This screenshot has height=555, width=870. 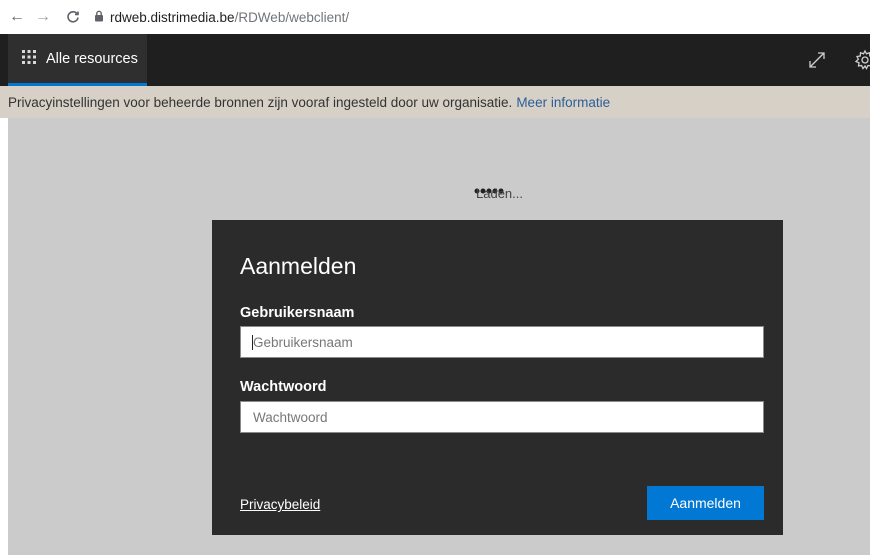 I want to click on password-label: Wachtwoord, so click(x=283, y=387).